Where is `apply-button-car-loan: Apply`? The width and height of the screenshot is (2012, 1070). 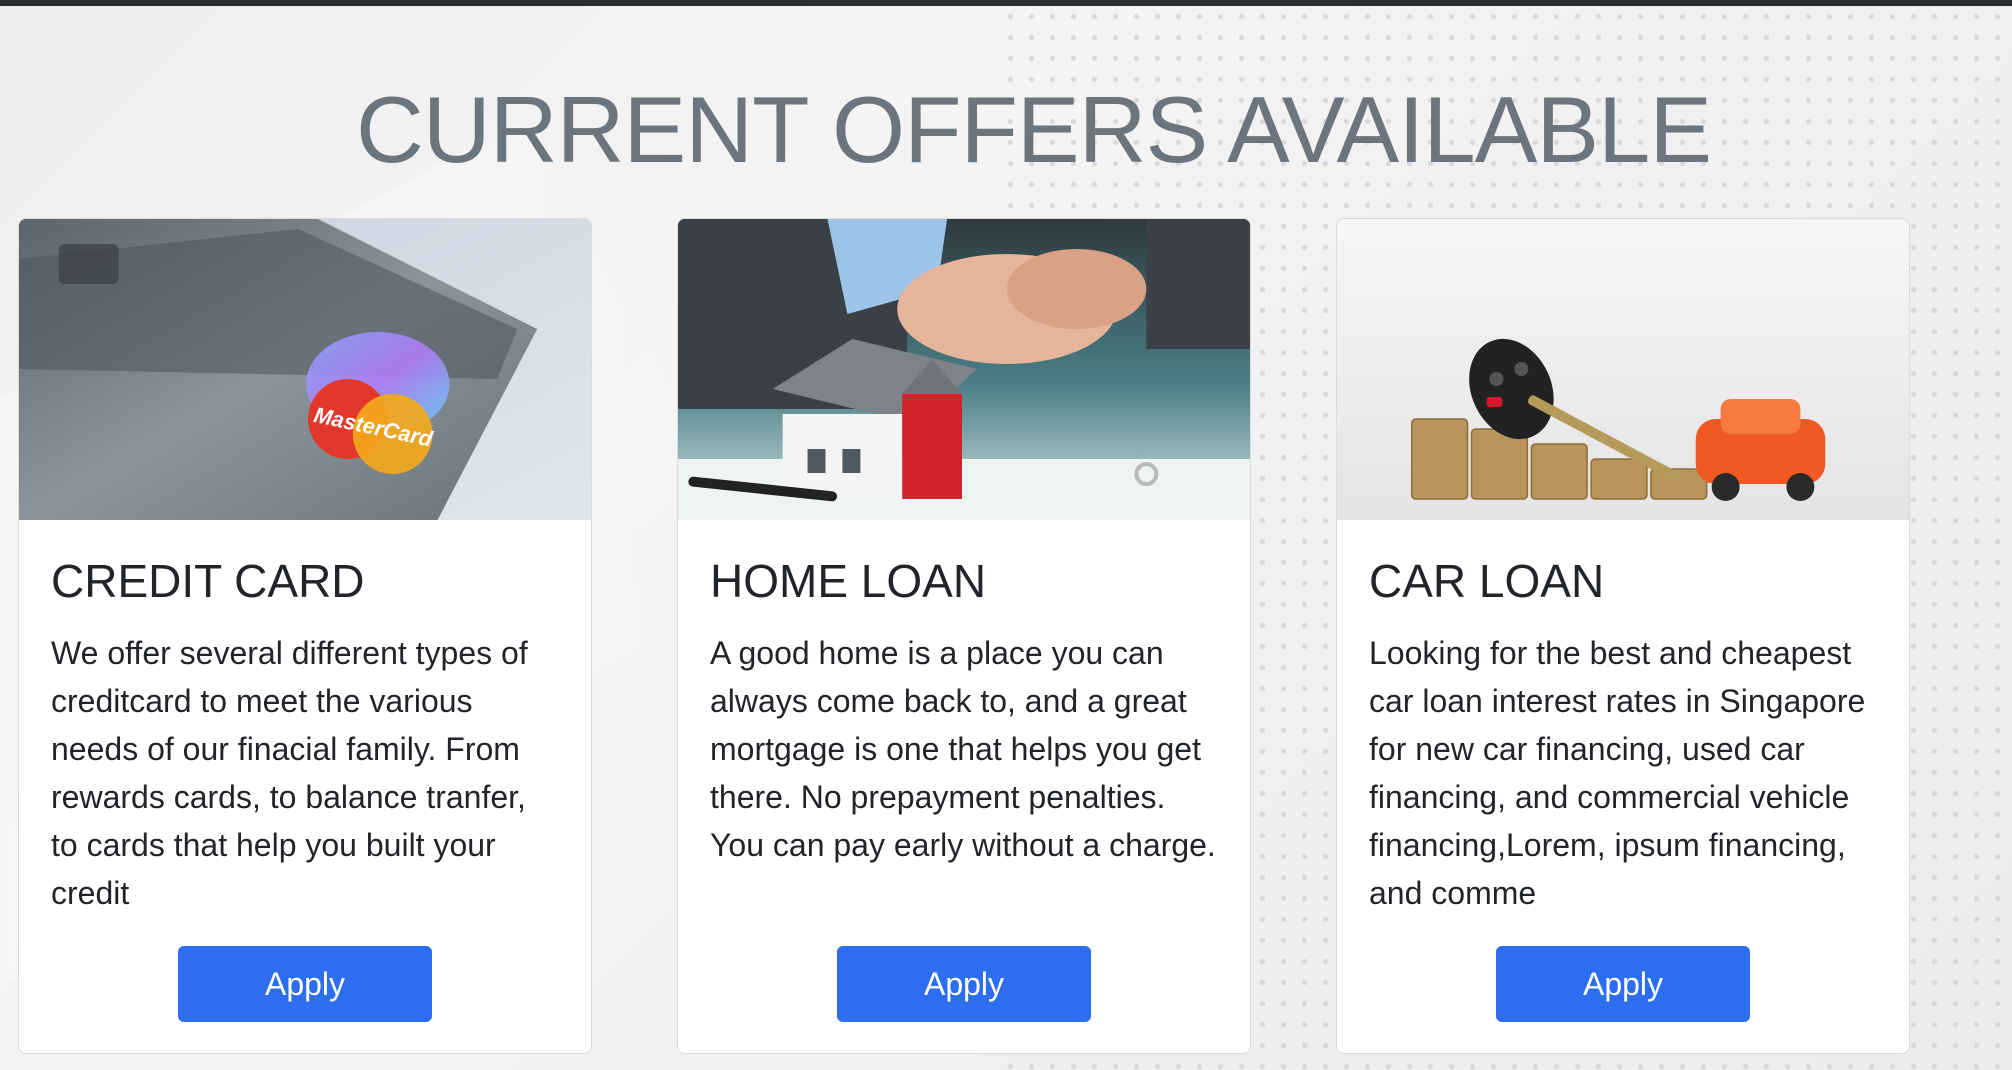 apply-button-car-loan: Apply is located at coordinates (1623, 984).